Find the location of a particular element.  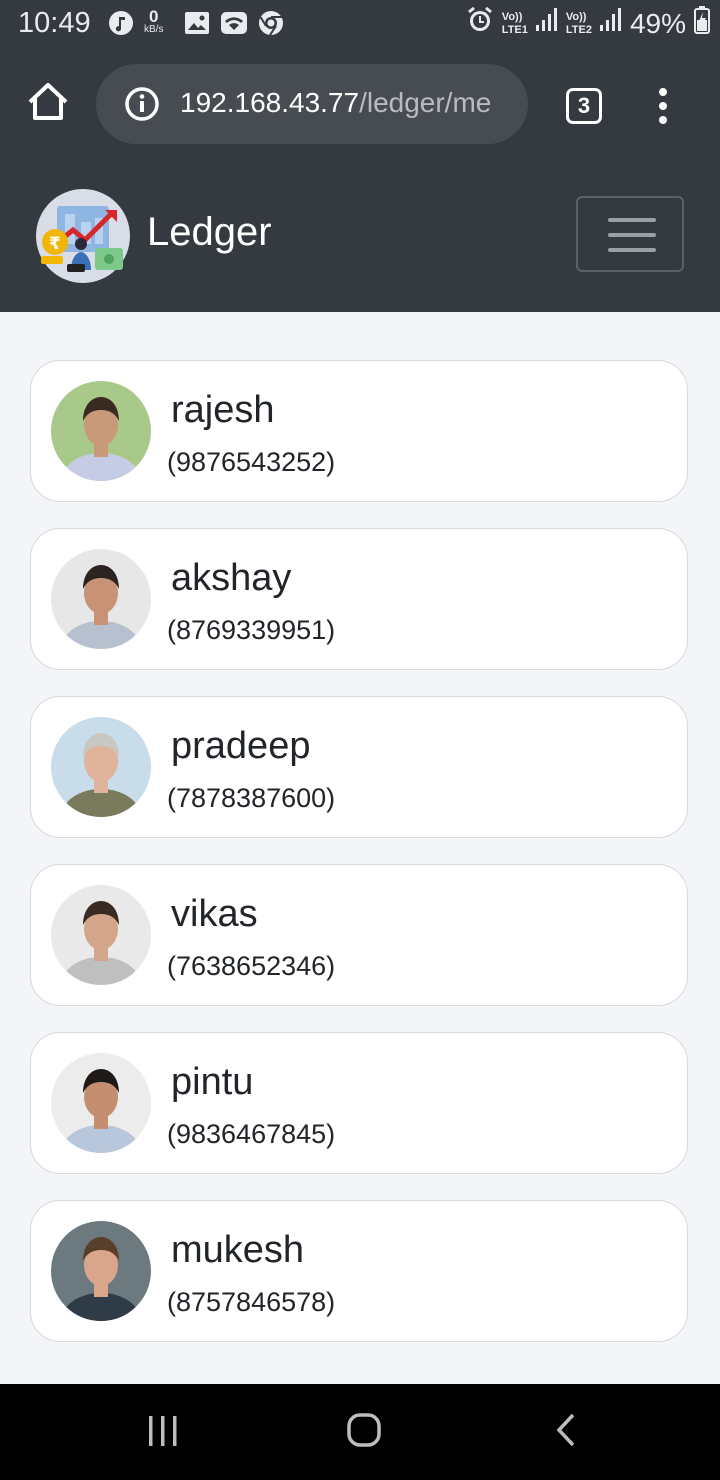

address-bar: 192.168.43.77/ledger/me is located at coordinates (312, 104).